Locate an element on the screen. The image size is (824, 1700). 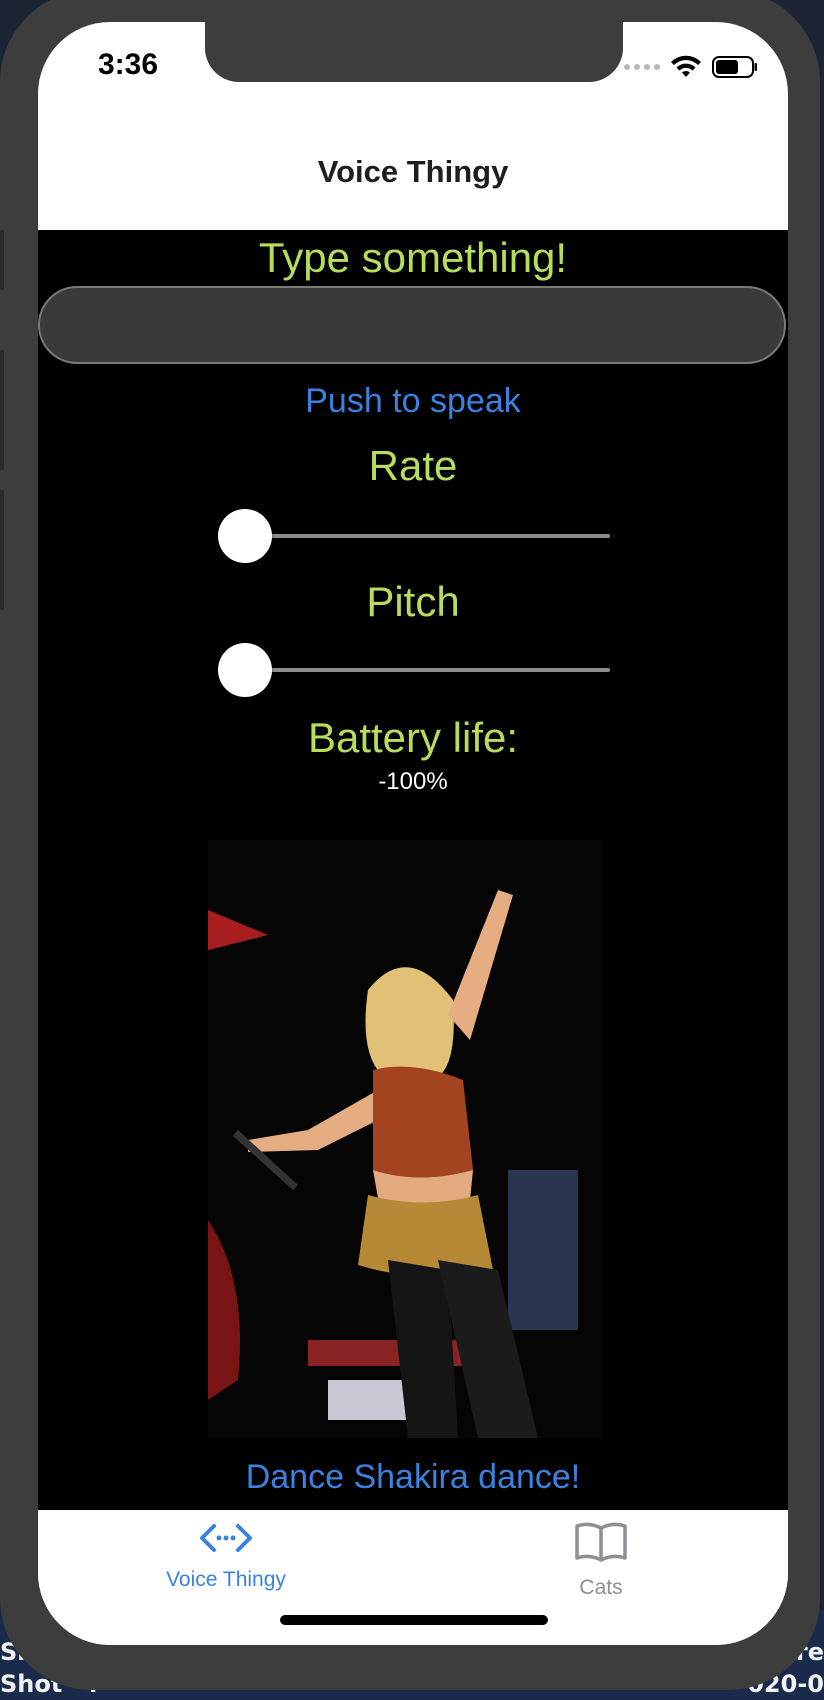
book-icon is located at coordinates (601, 1542).